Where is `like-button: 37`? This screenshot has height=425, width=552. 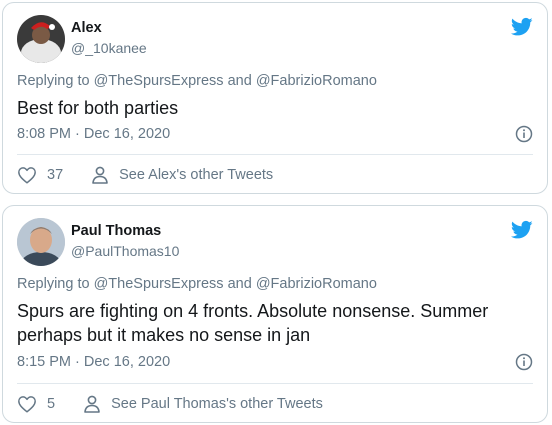 like-button: 37 is located at coordinates (54, 175).